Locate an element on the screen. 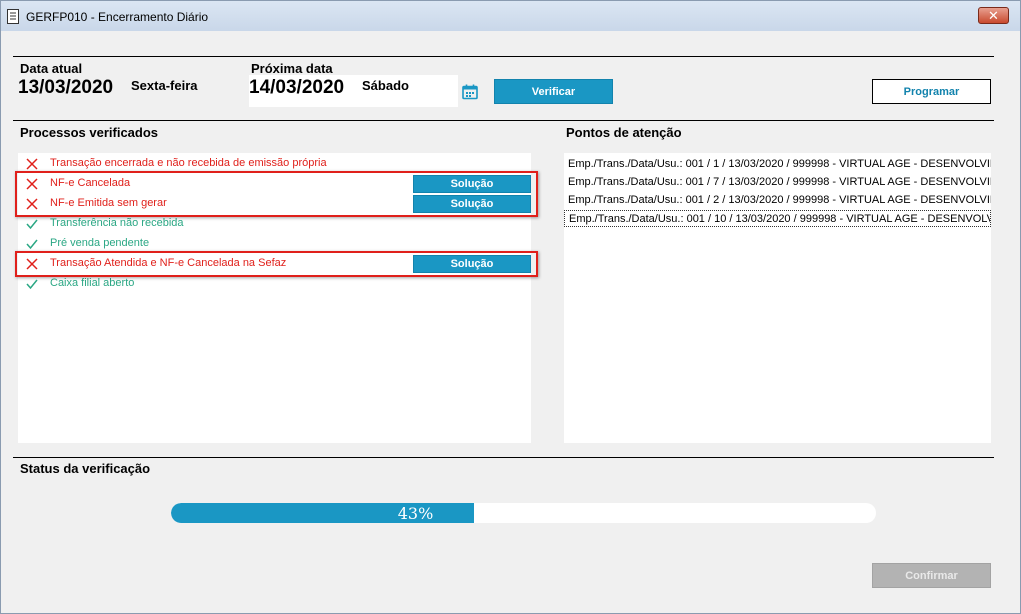 The image size is (1021, 614). verificar-button: Verificar is located at coordinates (553, 91).